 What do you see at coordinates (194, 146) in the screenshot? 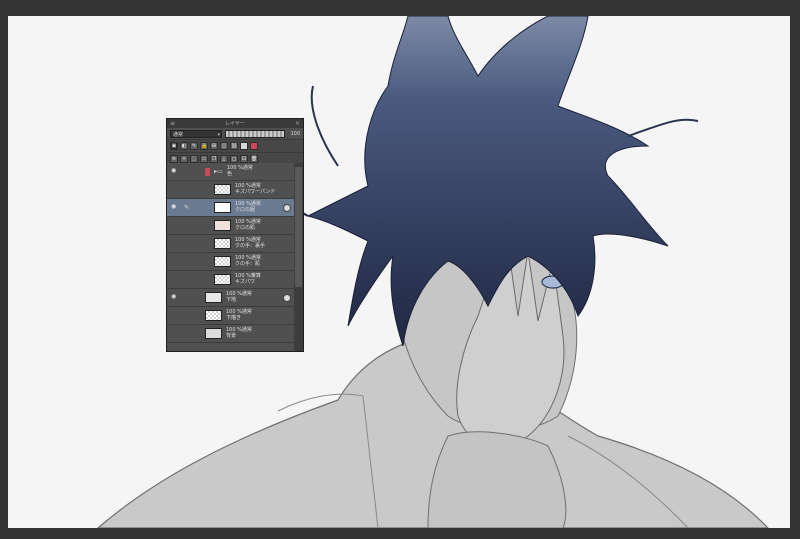
I see `draft-icon: ✎` at bounding box center [194, 146].